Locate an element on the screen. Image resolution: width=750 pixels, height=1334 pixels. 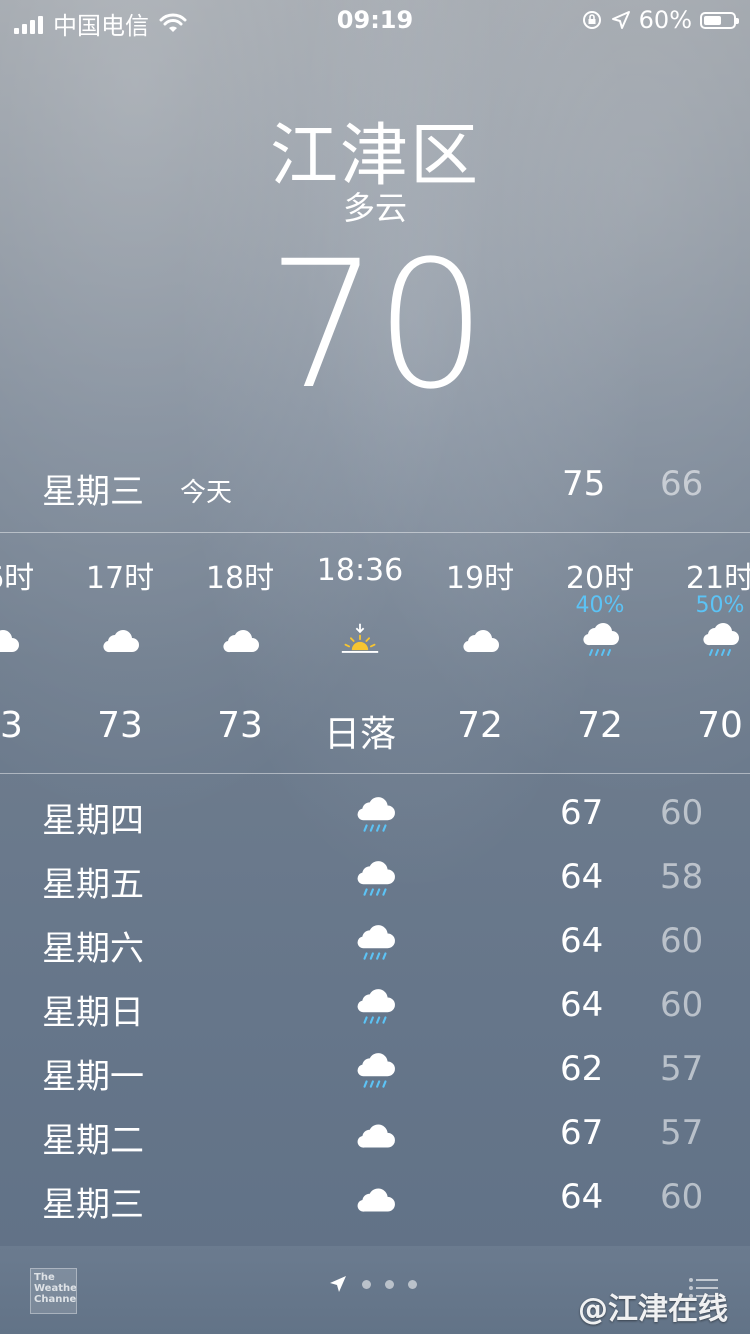
daily-row: 星期四 67 60 is located at coordinates (375, 817).